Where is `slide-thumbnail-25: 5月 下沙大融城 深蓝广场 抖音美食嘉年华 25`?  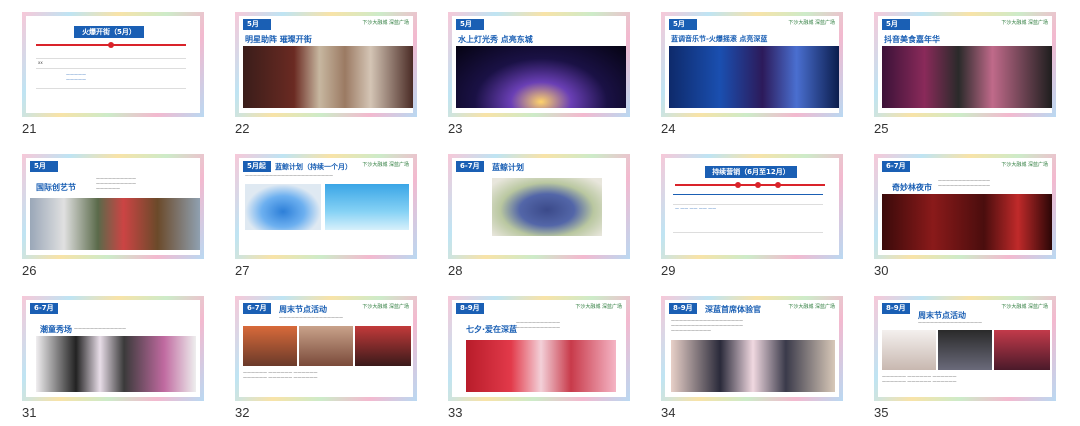
slide-thumbnail-25: 5月 下沙大融城 深蓝广场 抖音美食嘉年华 25 is located at coordinates (960, 71).